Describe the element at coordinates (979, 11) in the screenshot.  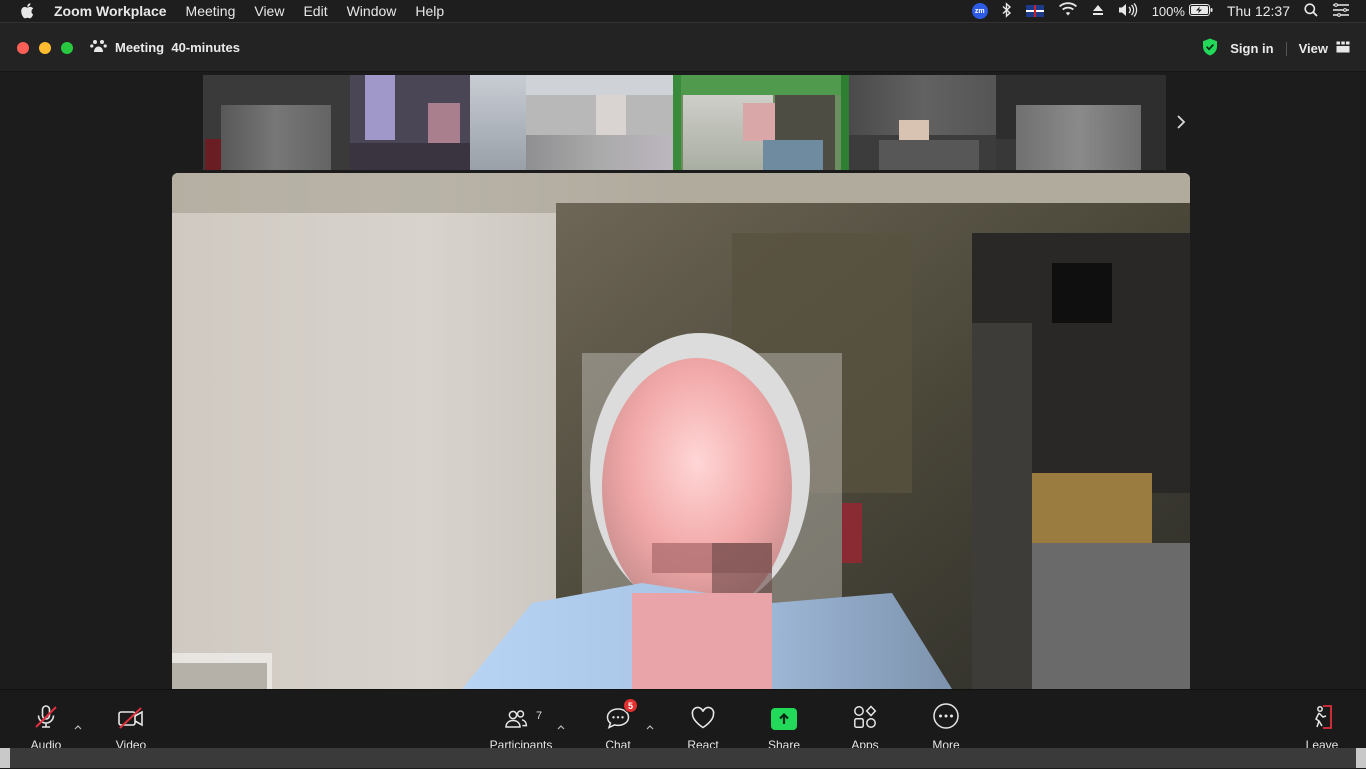
I see `zoom-status-icon: zm` at that location.